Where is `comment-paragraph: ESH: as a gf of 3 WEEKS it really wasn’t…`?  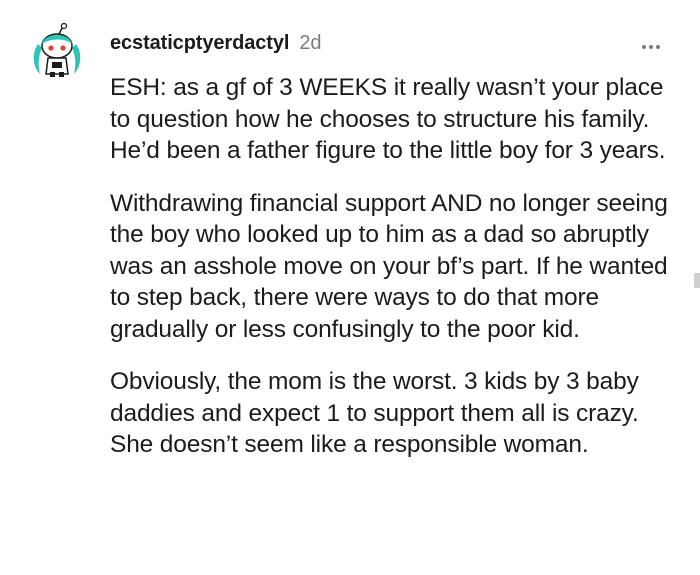
comment-paragraph: ESH: as a gf of 3 WEEKS it really wasn’t… is located at coordinates (388, 119).